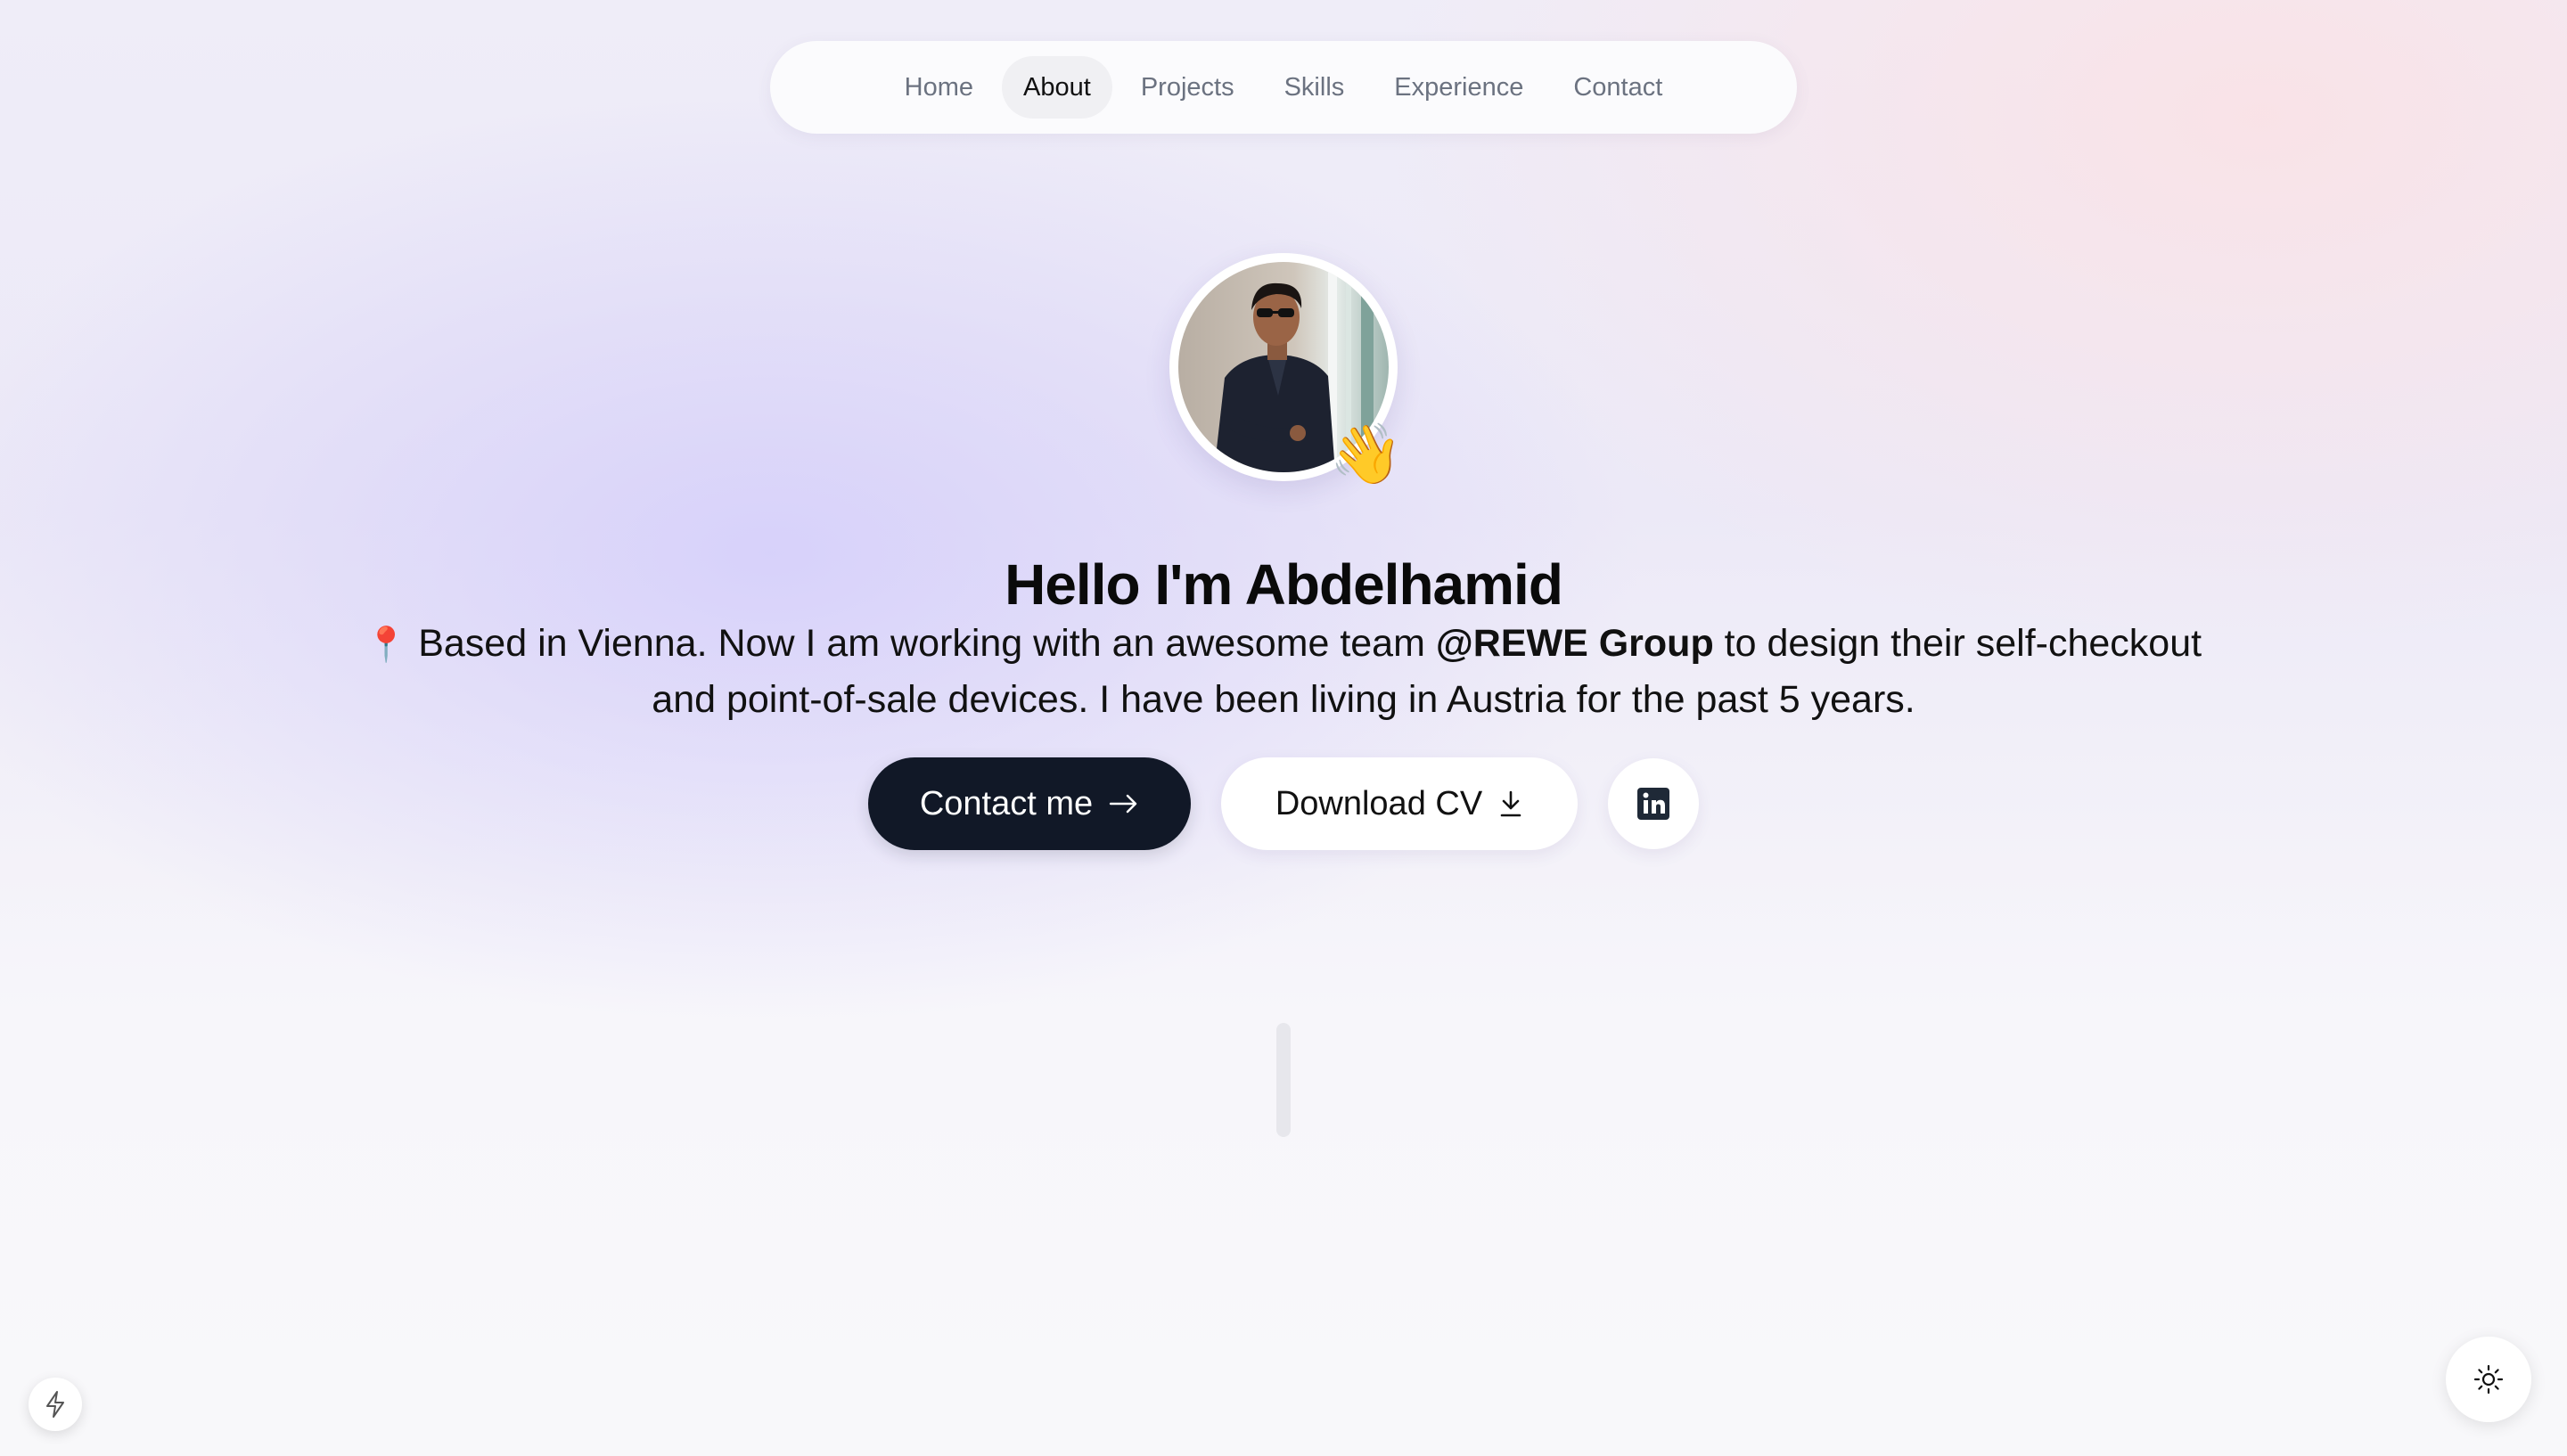 The height and width of the screenshot is (1456, 2567). What do you see at coordinates (1366, 454) in the screenshot?
I see `waving-hand-icon: 👋` at bounding box center [1366, 454].